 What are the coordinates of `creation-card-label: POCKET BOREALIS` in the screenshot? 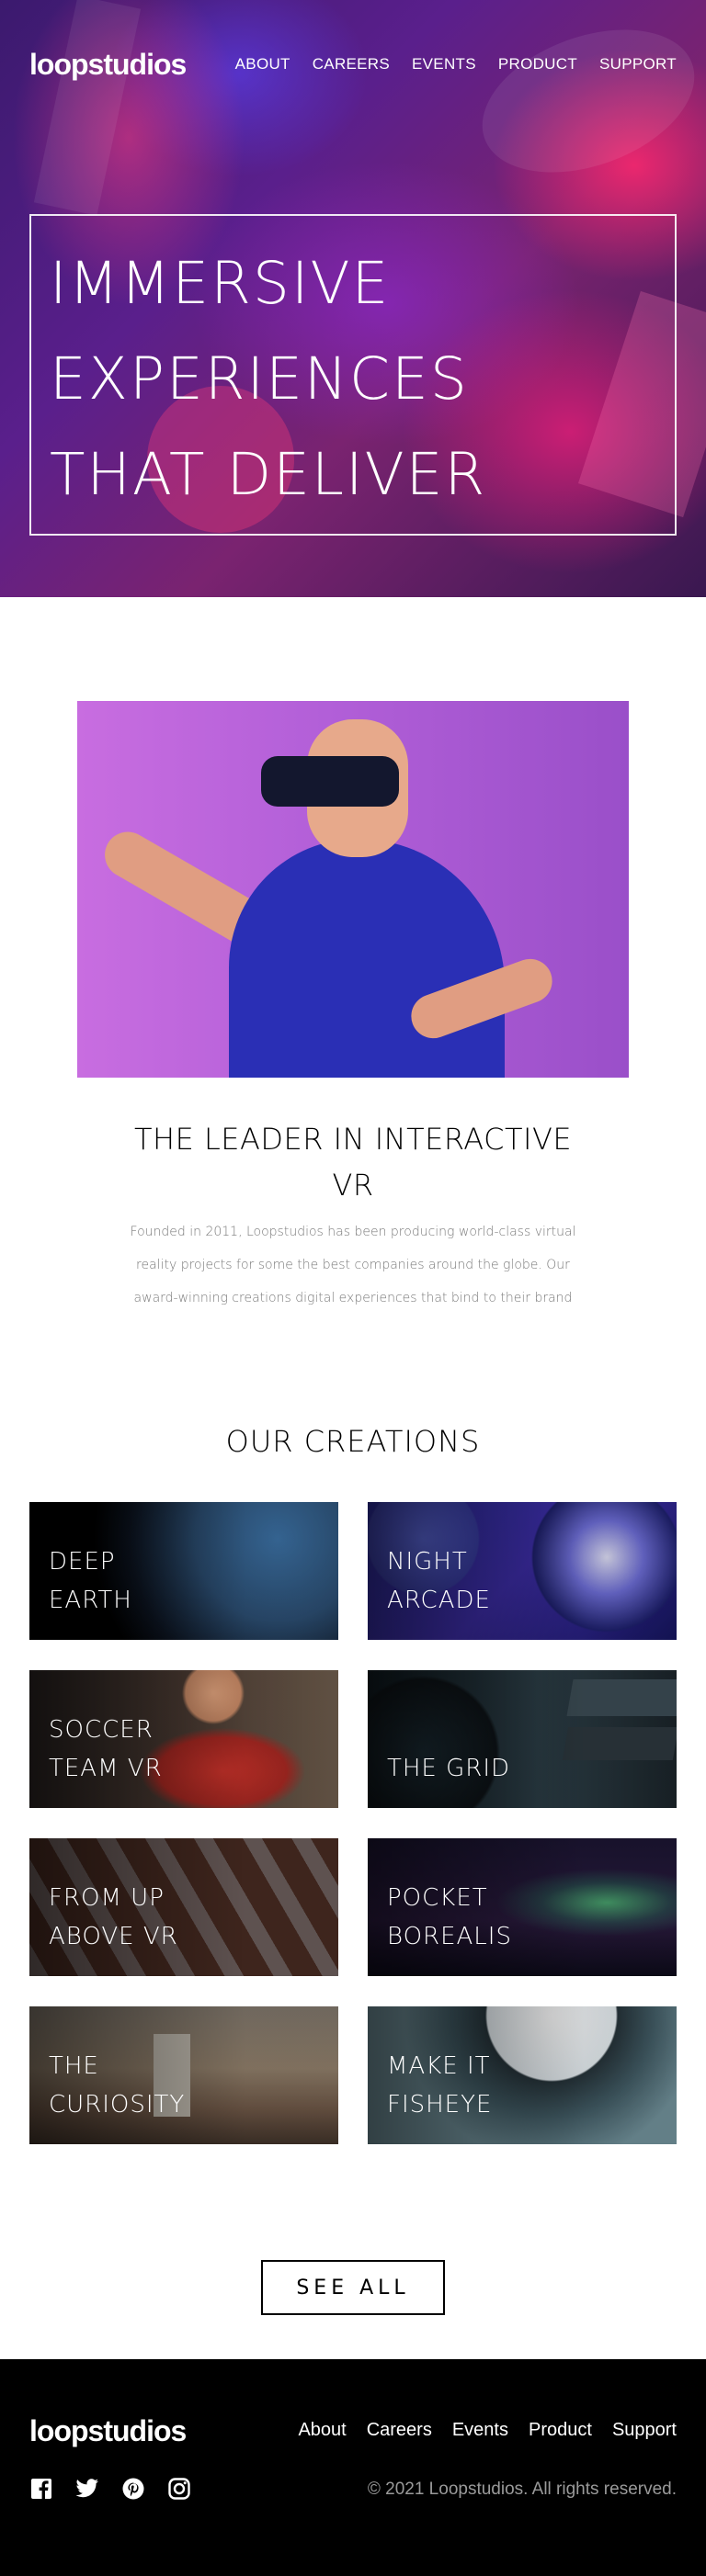 It's located at (450, 1917).